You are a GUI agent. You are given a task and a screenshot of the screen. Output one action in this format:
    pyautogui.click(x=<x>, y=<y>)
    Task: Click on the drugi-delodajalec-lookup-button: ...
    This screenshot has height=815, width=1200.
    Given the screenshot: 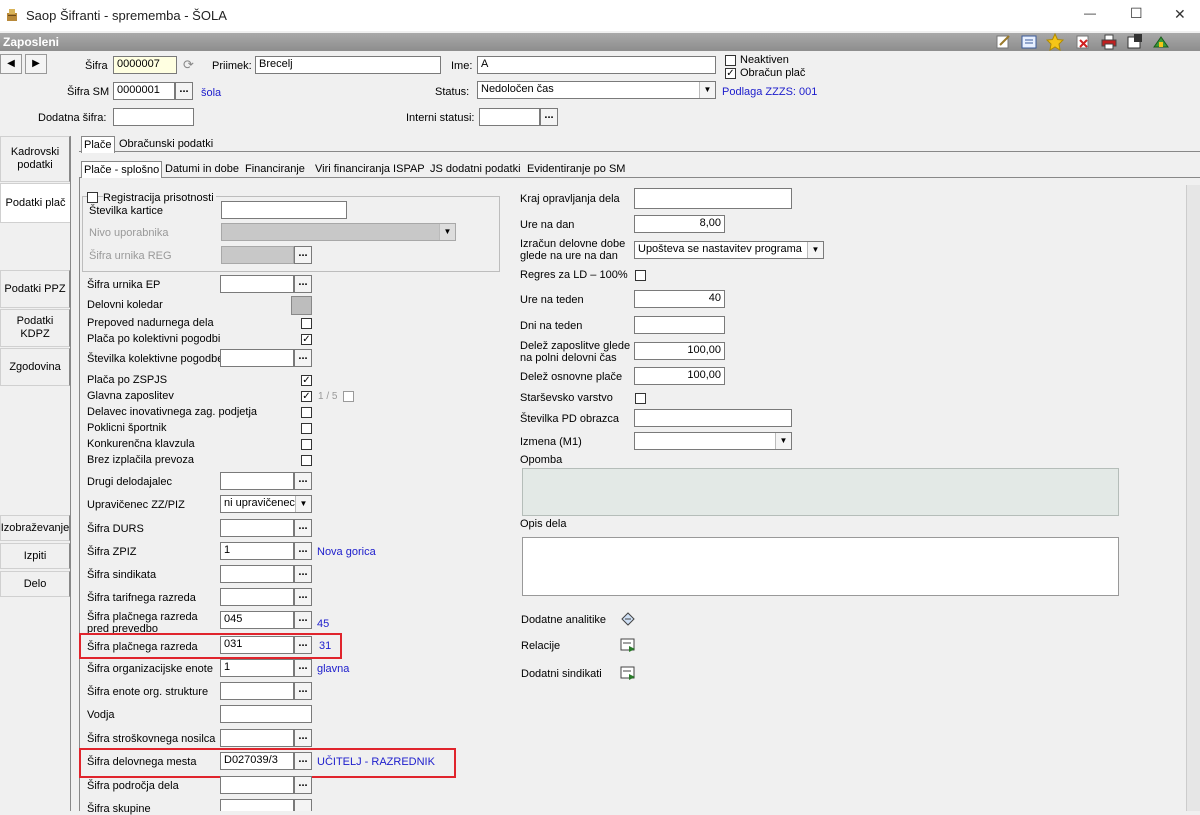 What is the action you would take?
    pyautogui.click(x=303, y=481)
    